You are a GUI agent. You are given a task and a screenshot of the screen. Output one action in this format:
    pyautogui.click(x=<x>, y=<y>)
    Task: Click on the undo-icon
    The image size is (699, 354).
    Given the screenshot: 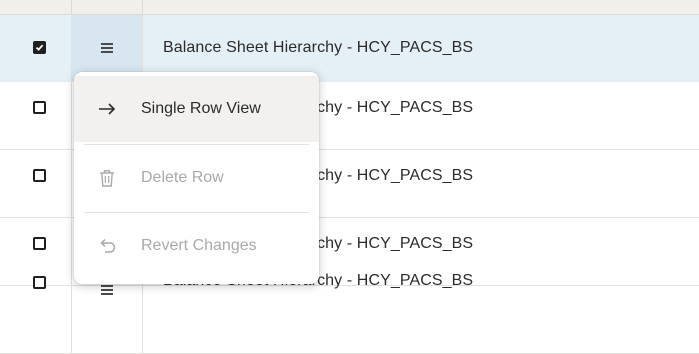 What is the action you would take?
    pyautogui.click(x=108, y=245)
    